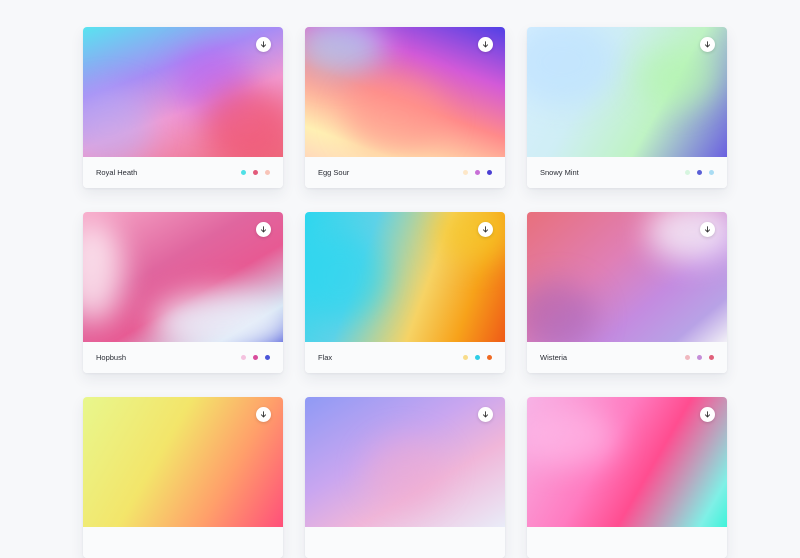 This screenshot has height=558, width=800. Describe the element at coordinates (117, 172) in the screenshot. I see `gradient-name: Royal Heath` at that location.